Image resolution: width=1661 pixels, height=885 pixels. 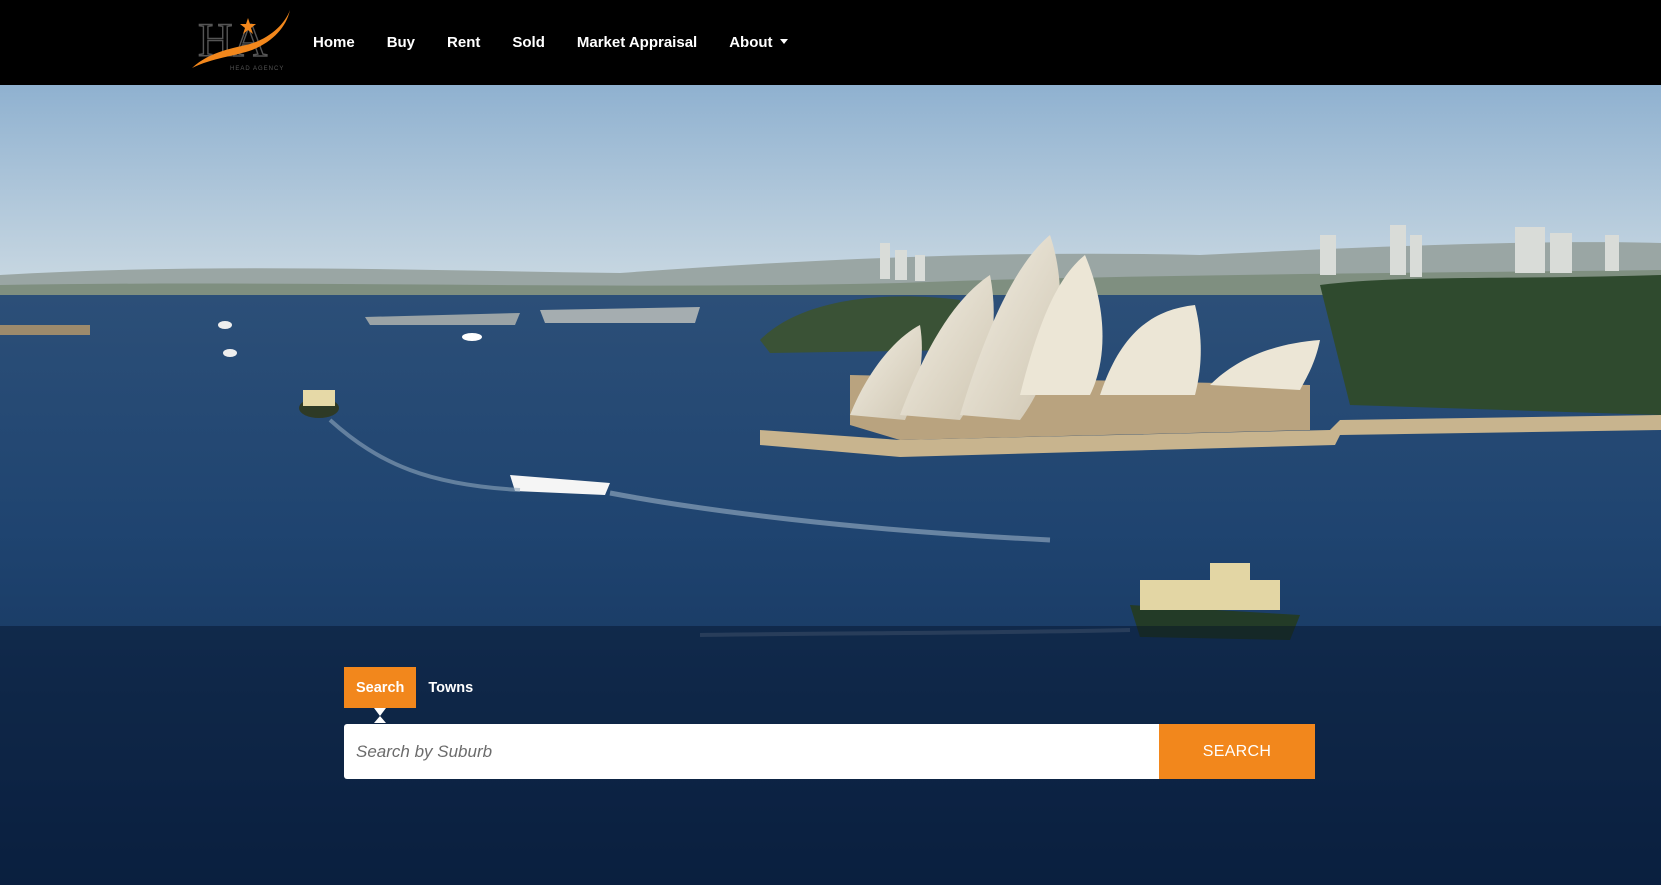 I want to click on search-button: SEARCH, so click(x=1237, y=751).